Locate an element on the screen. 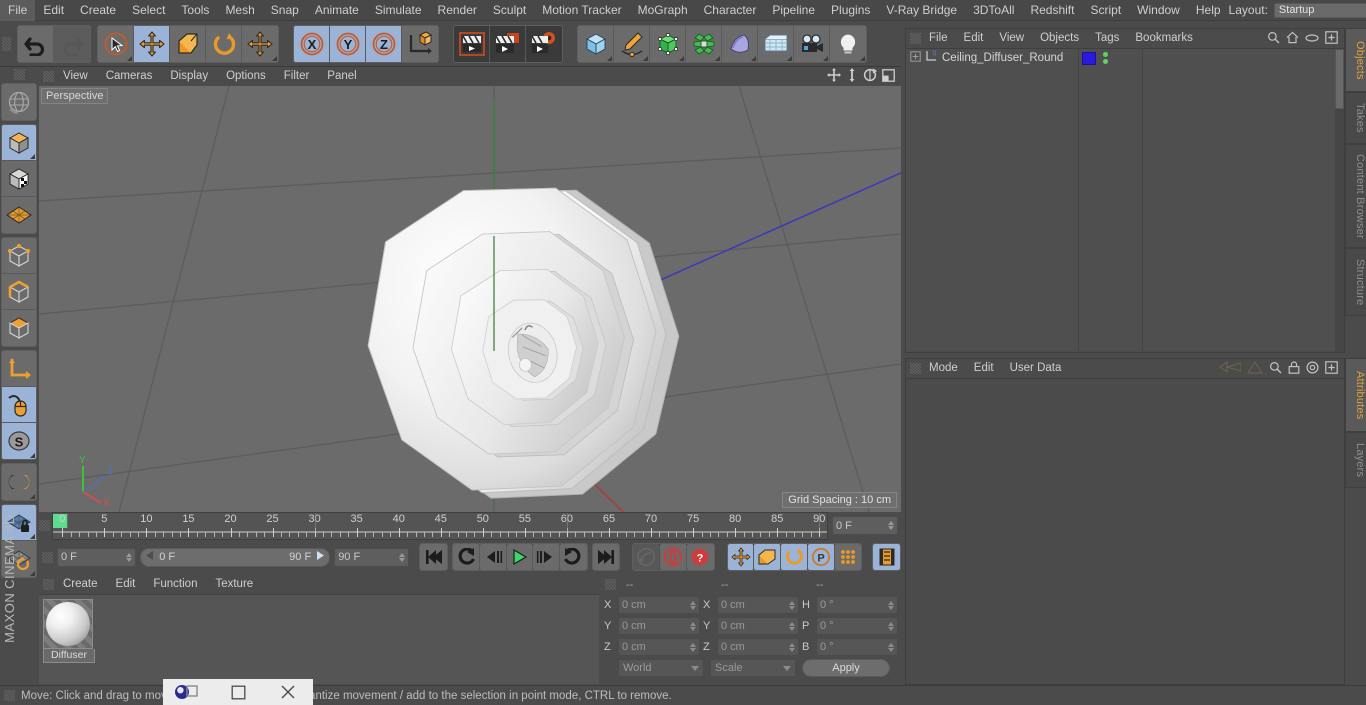  tab-attributes: Attributes is located at coordinates (1355, 395).